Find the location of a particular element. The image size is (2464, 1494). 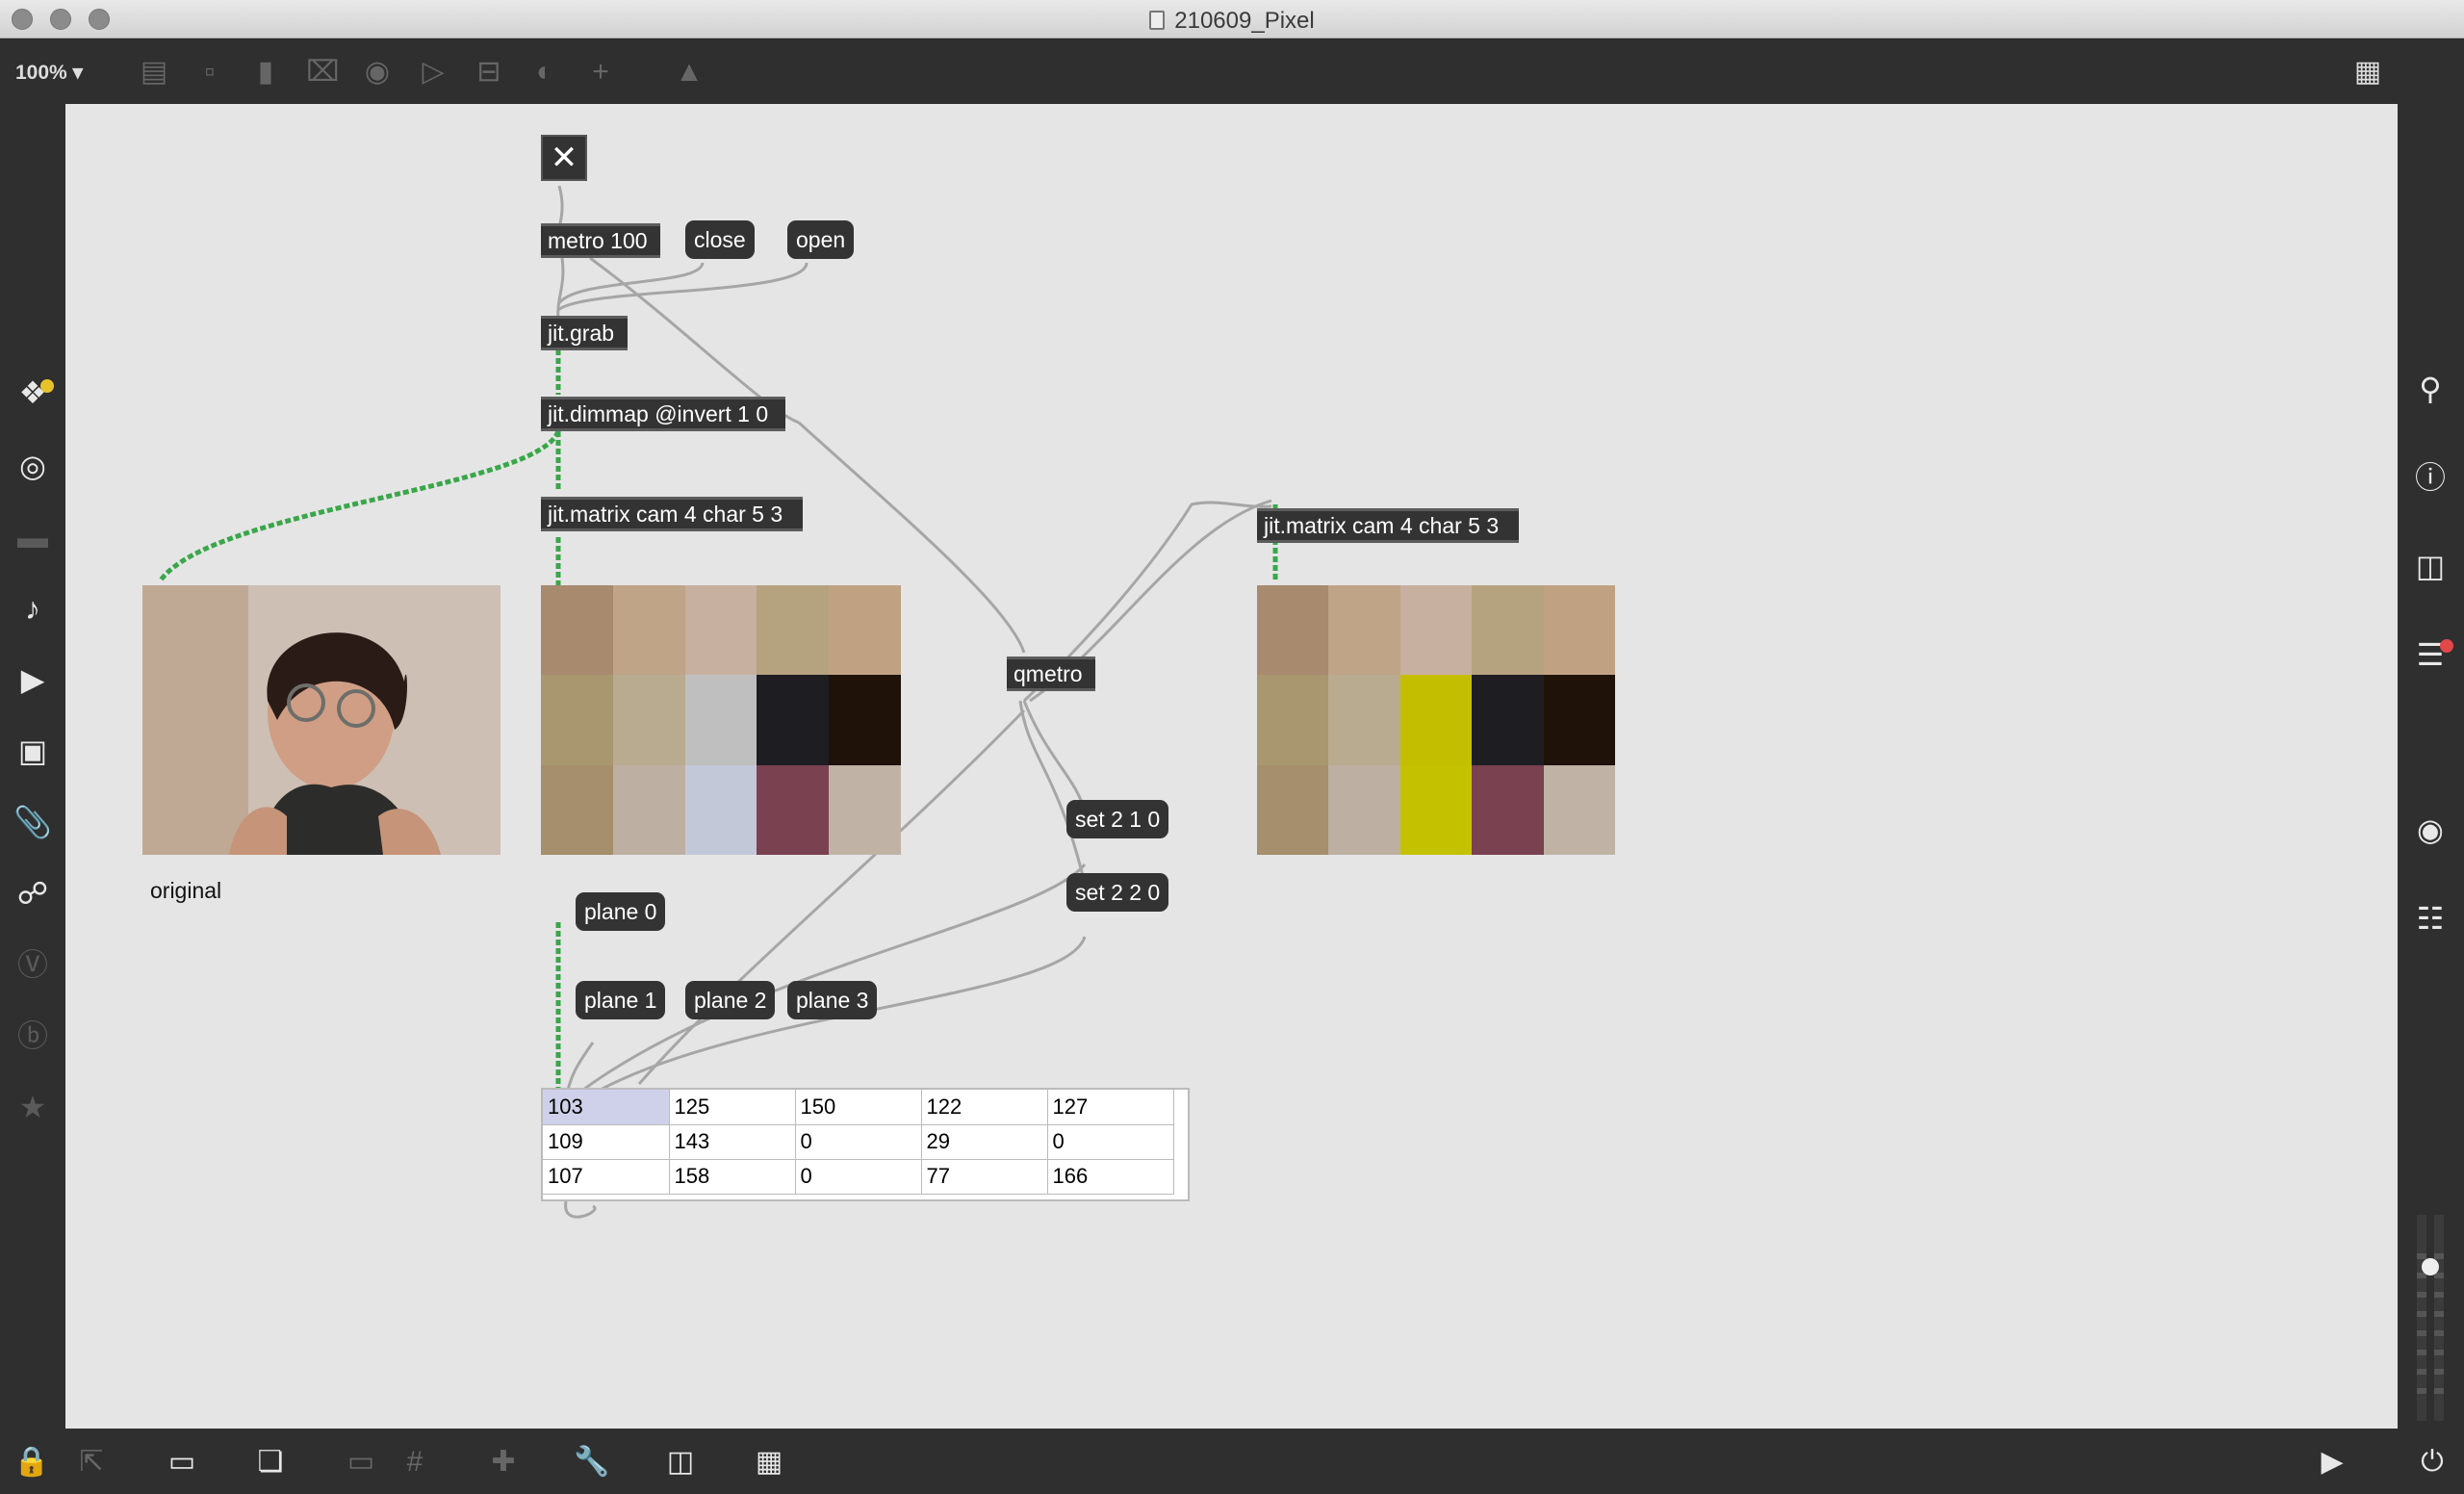

camera-icon: ◉ is located at coordinates (2430, 830).